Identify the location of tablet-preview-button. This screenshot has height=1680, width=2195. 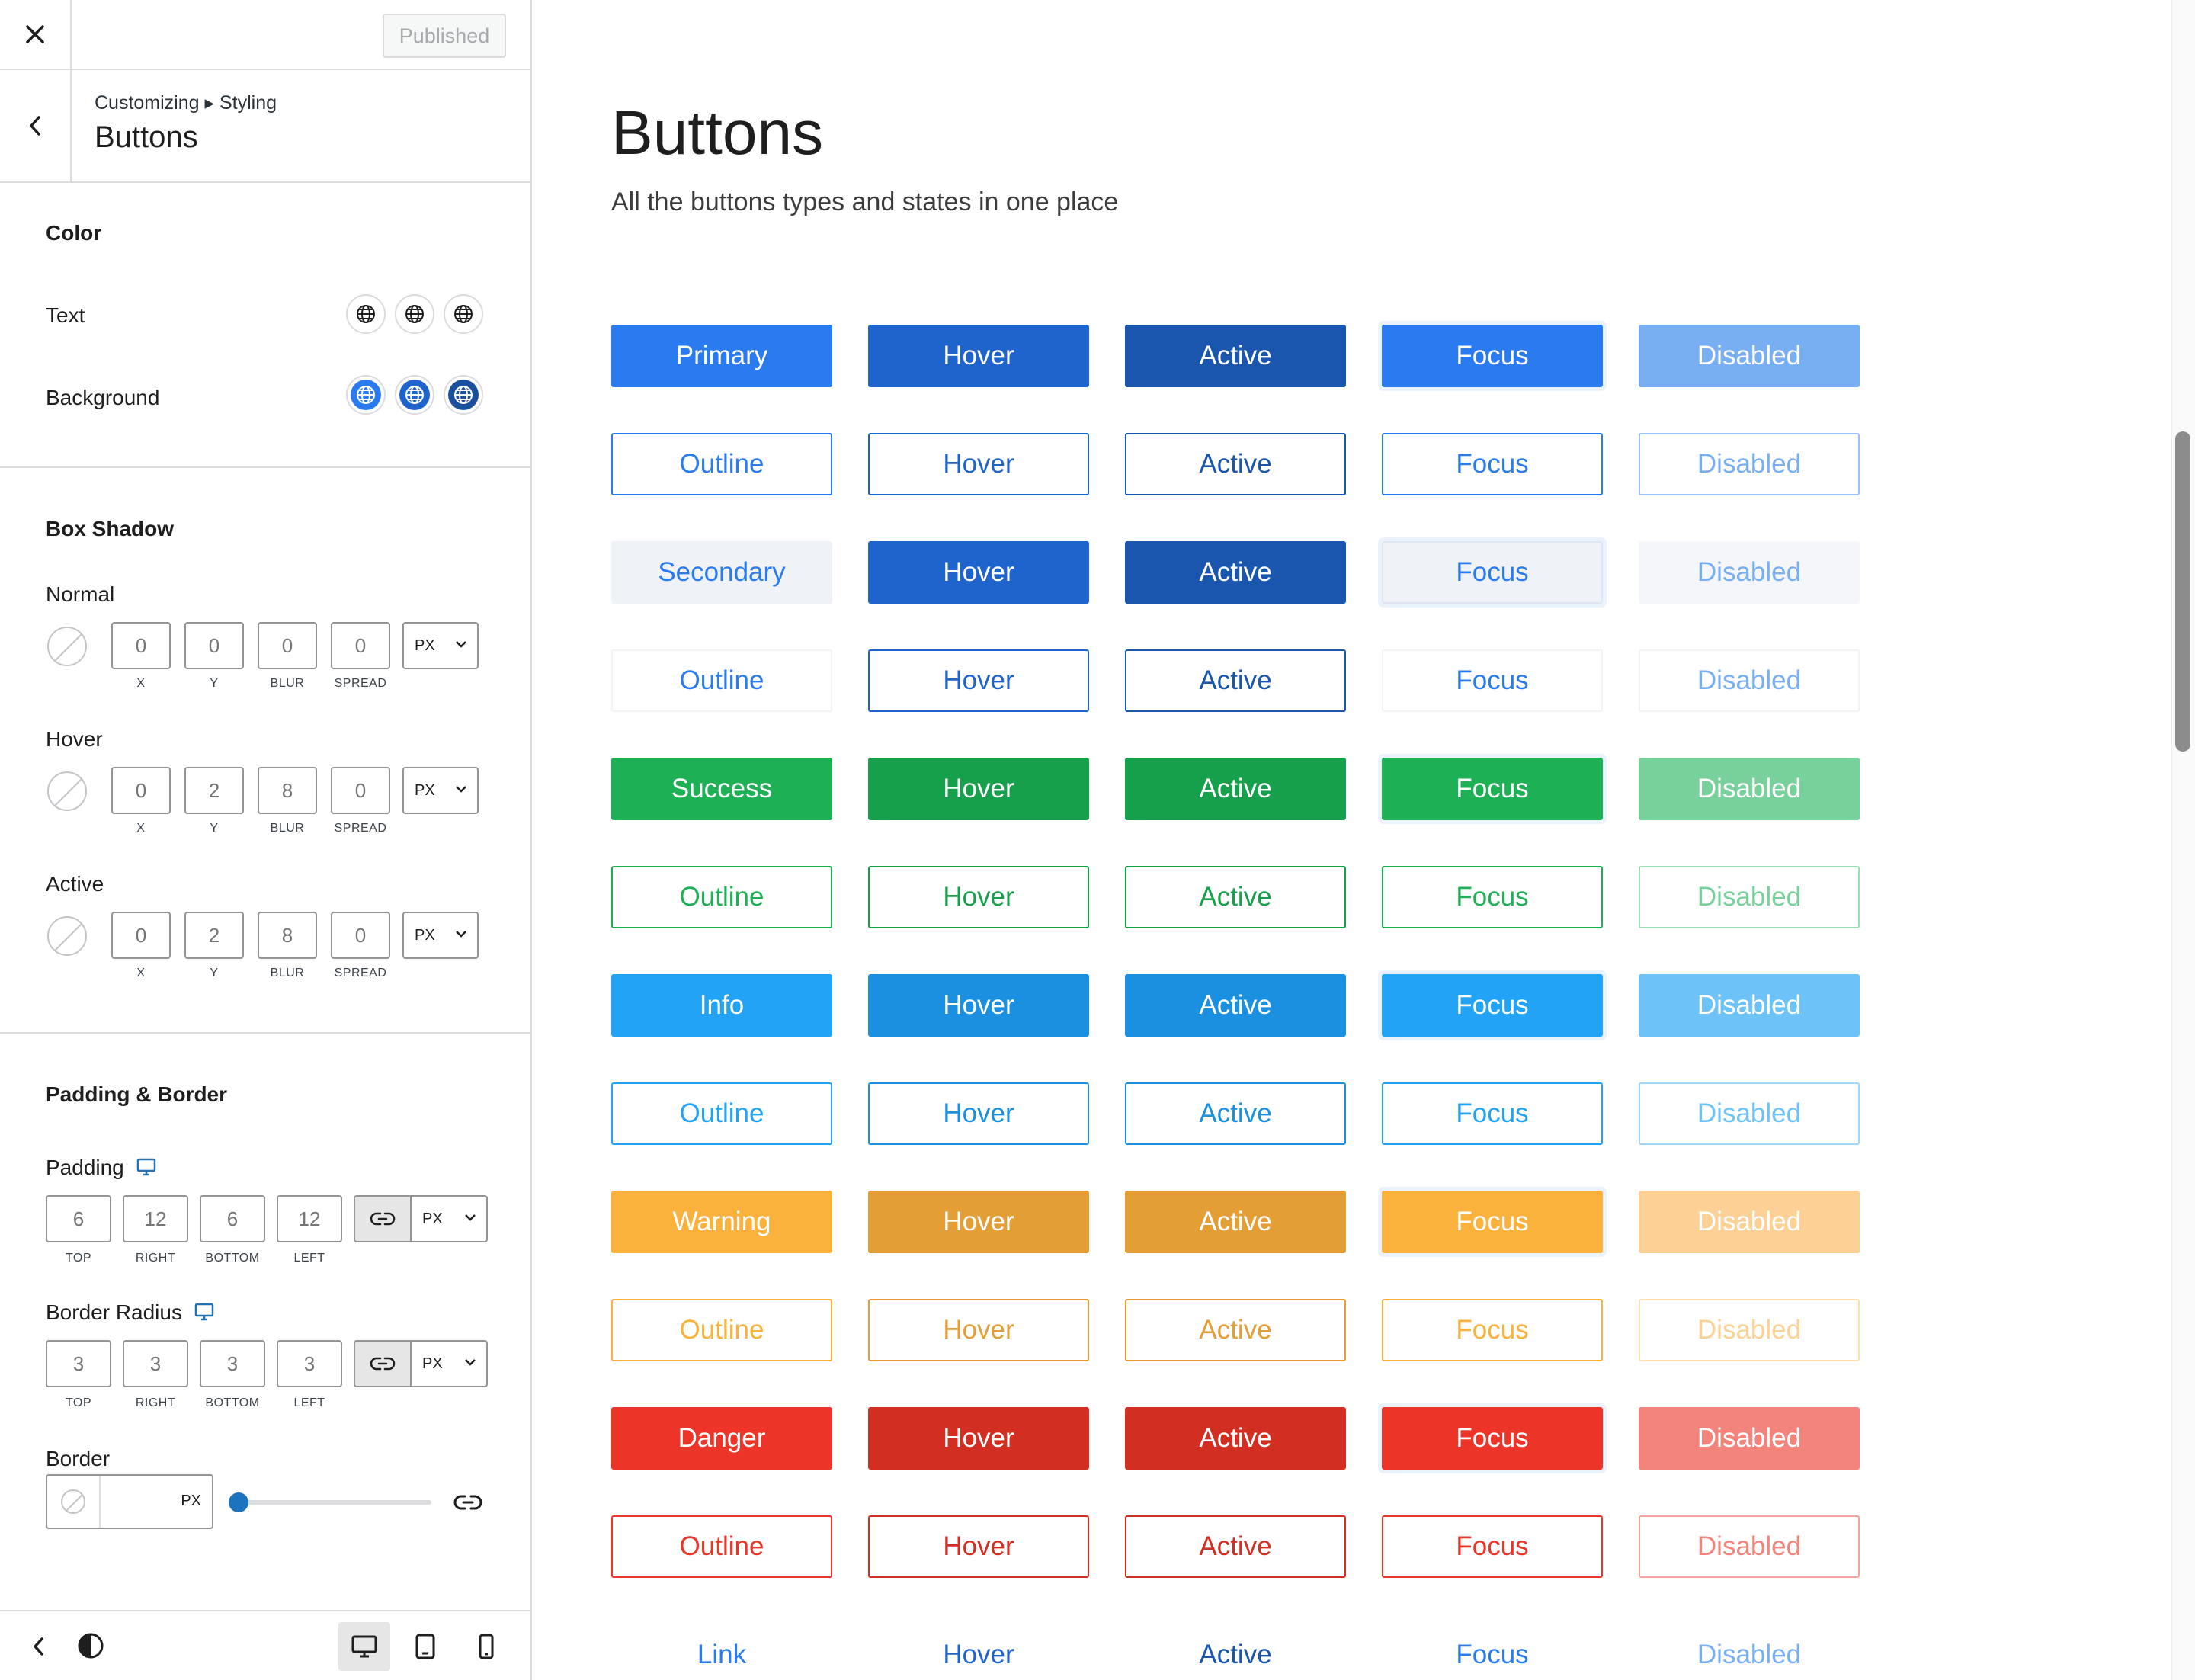
(425, 1646).